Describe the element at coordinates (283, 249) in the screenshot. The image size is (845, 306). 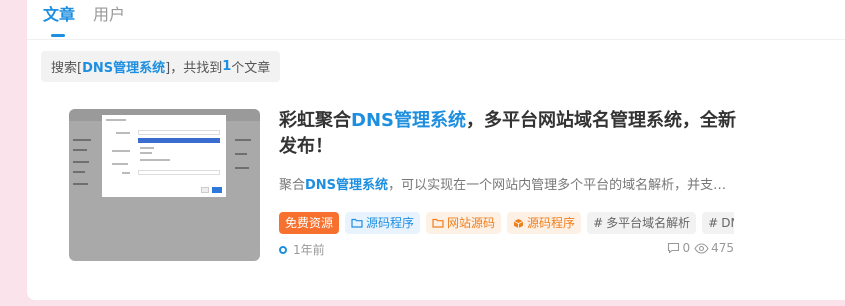
I see `time-dot-icon` at that location.